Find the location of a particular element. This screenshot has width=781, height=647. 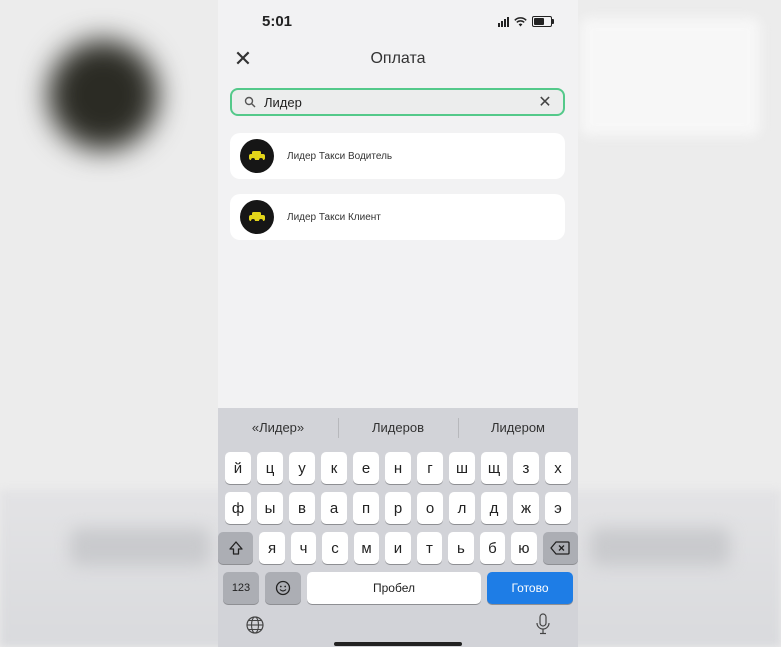

suggestion: Лидеров is located at coordinates (398, 428).